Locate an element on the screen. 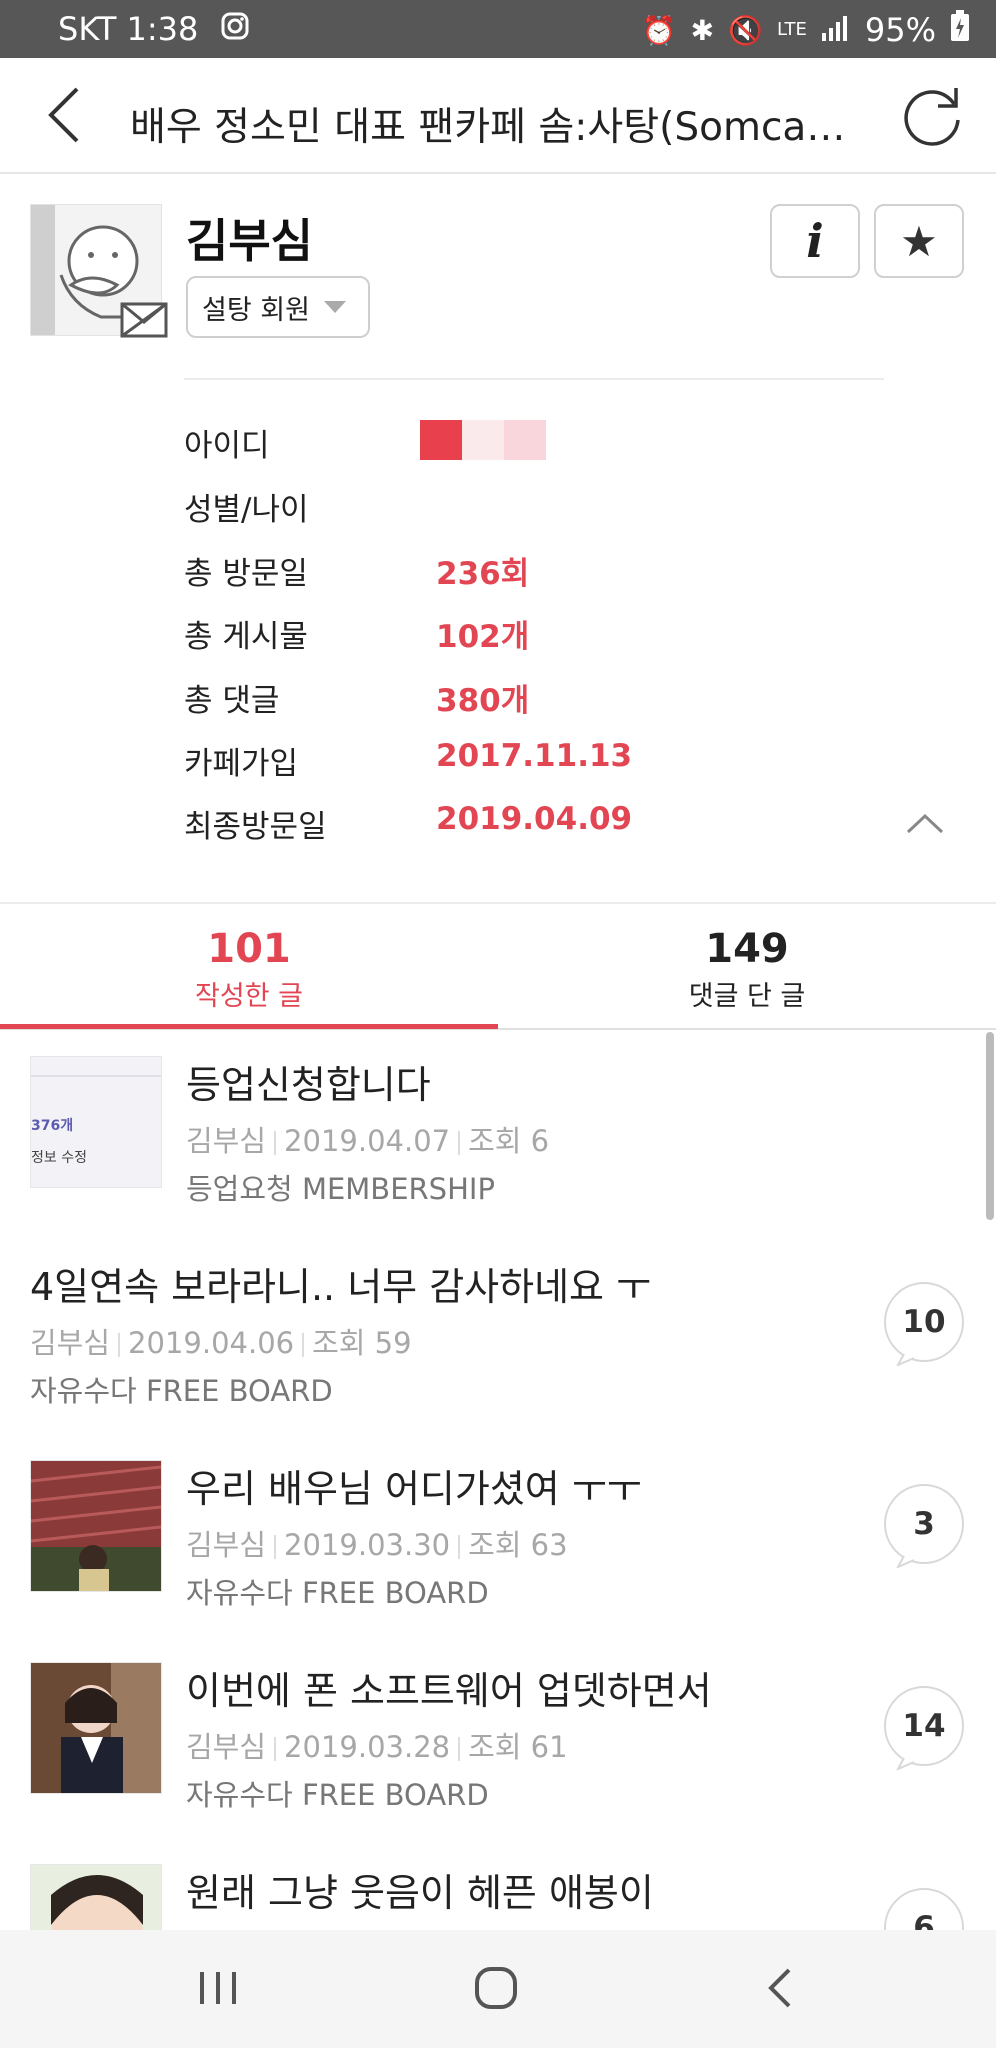  star-icon: ★ is located at coordinates (919, 241).